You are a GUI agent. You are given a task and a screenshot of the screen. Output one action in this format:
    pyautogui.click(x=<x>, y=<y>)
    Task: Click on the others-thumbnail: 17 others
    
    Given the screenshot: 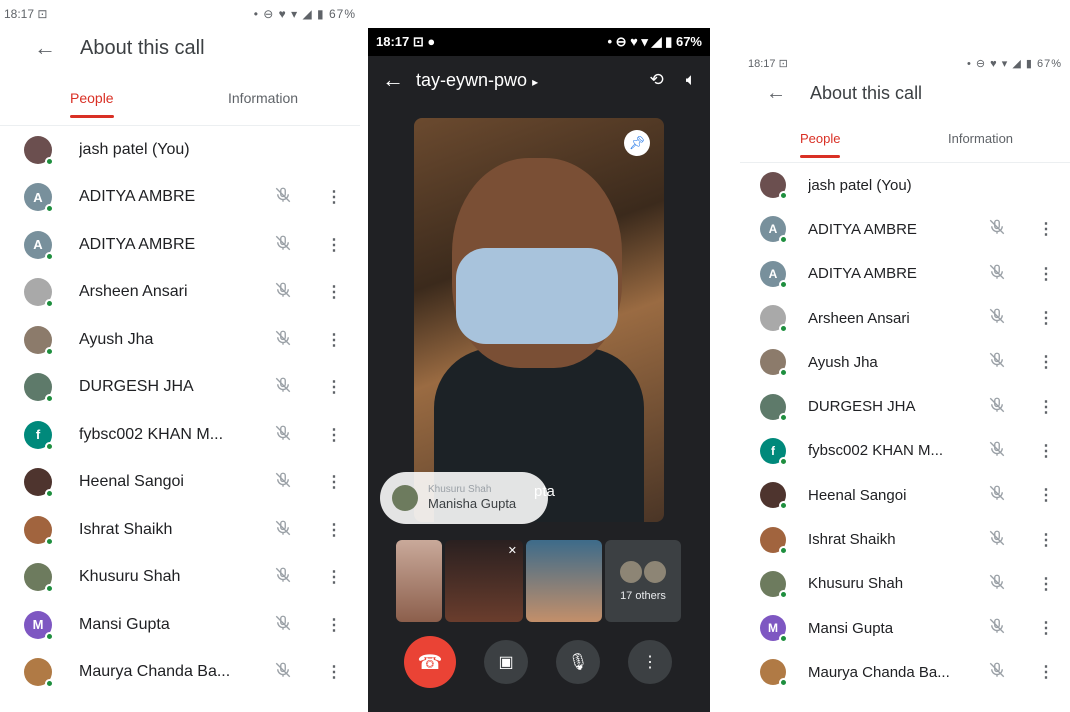 What is the action you would take?
    pyautogui.click(x=643, y=581)
    